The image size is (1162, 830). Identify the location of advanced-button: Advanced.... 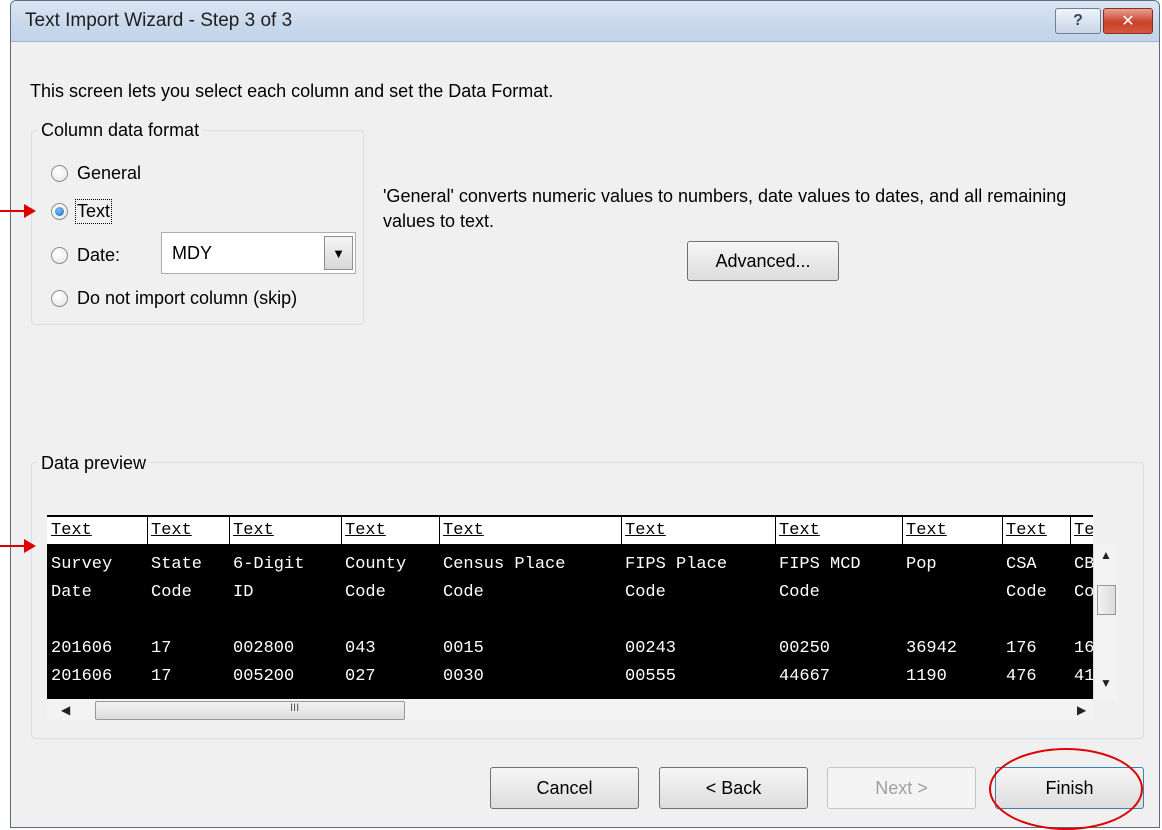
(763, 261).